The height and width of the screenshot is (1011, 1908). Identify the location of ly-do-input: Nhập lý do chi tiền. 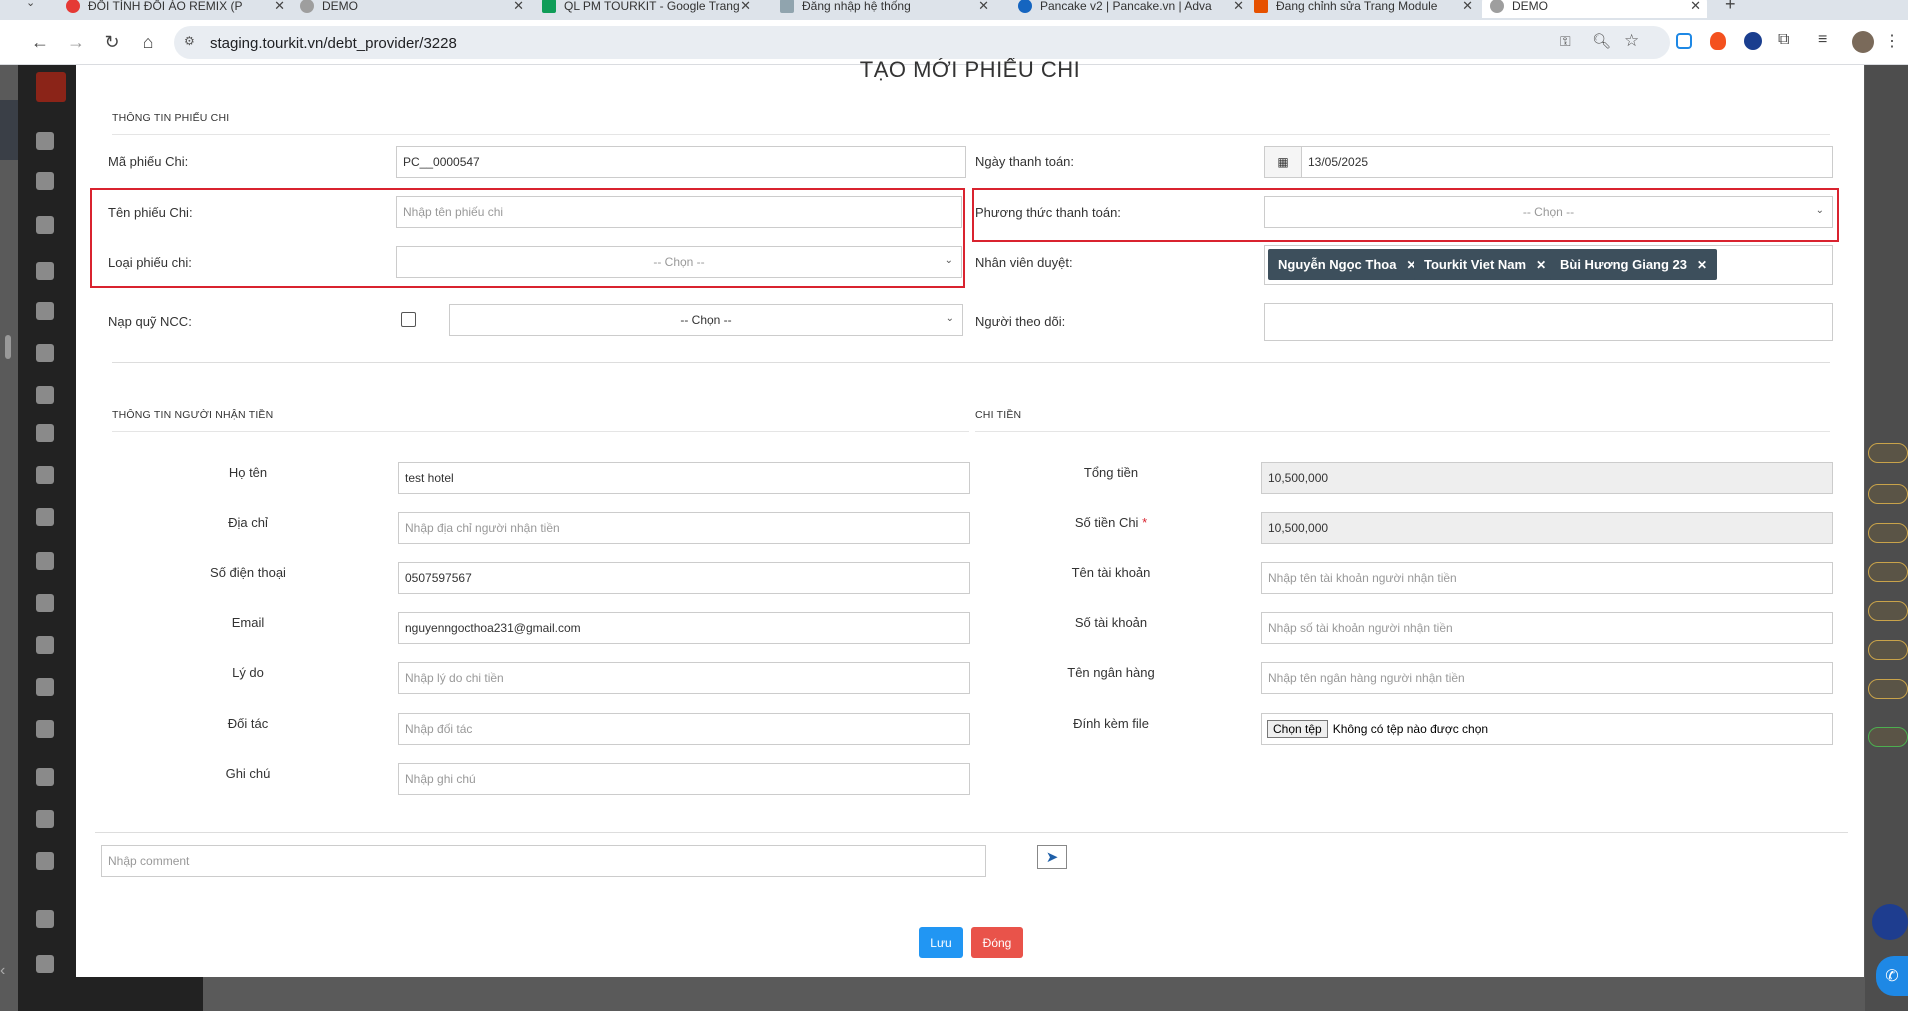
(684, 678).